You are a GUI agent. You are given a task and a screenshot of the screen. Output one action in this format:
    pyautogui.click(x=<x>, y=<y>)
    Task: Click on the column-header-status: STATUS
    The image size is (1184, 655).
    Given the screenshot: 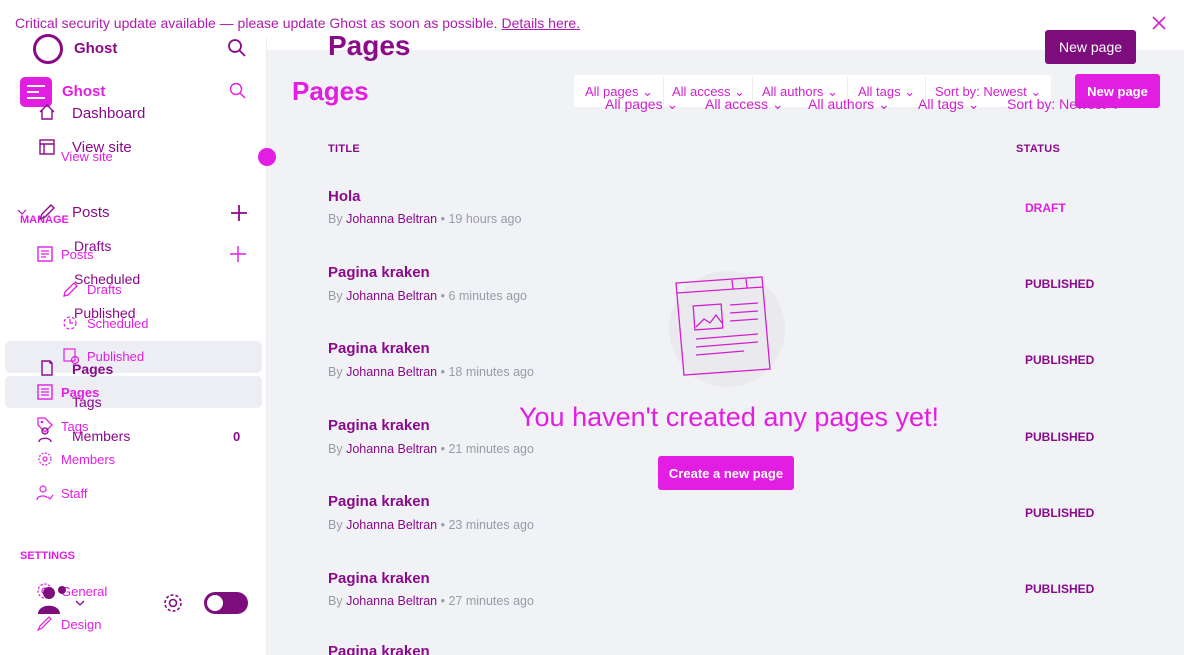 What is the action you would take?
    pyautogui.click(x=1038, y=149)
    